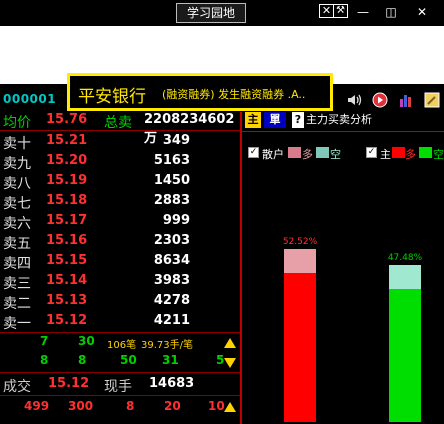  I want to click on title-bar: 学习园地 ✕ ⚒ — ◫ ✕, so click(222, 13).